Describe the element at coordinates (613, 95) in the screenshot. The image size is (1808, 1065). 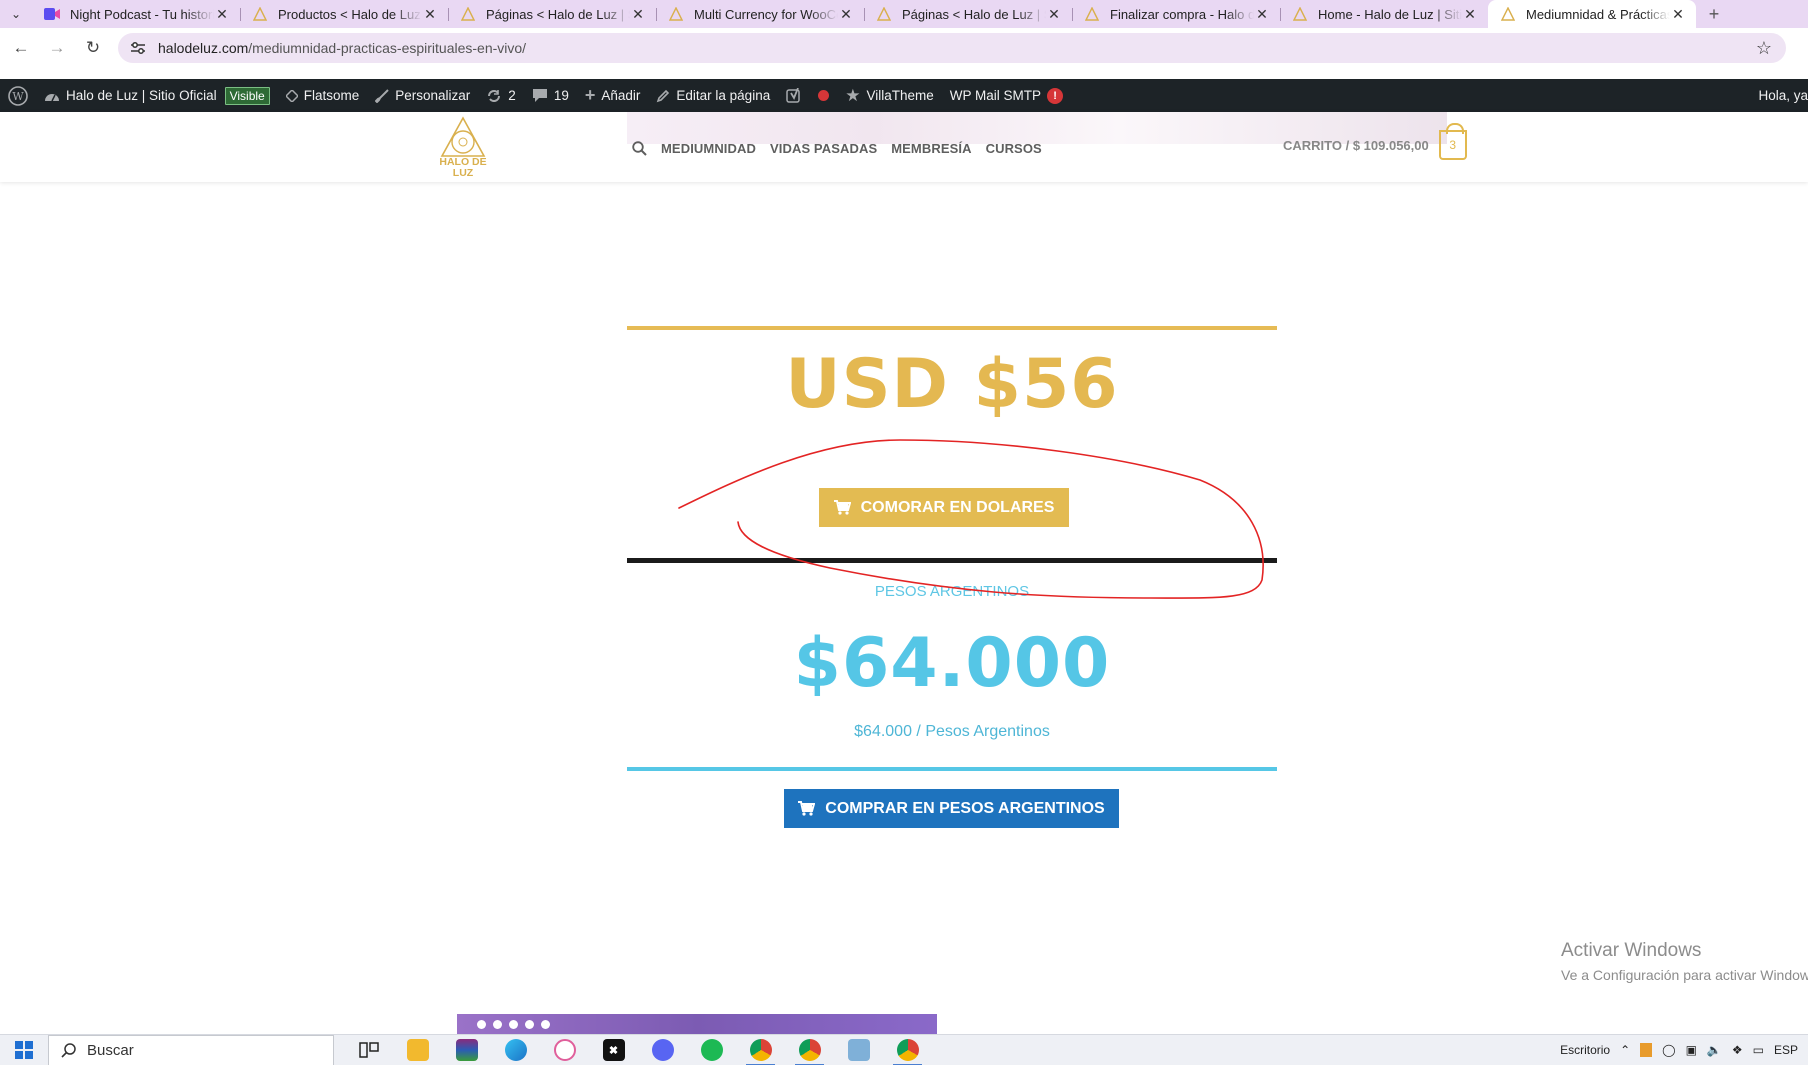
I see `admin-add-new: + Añadir` at that location.